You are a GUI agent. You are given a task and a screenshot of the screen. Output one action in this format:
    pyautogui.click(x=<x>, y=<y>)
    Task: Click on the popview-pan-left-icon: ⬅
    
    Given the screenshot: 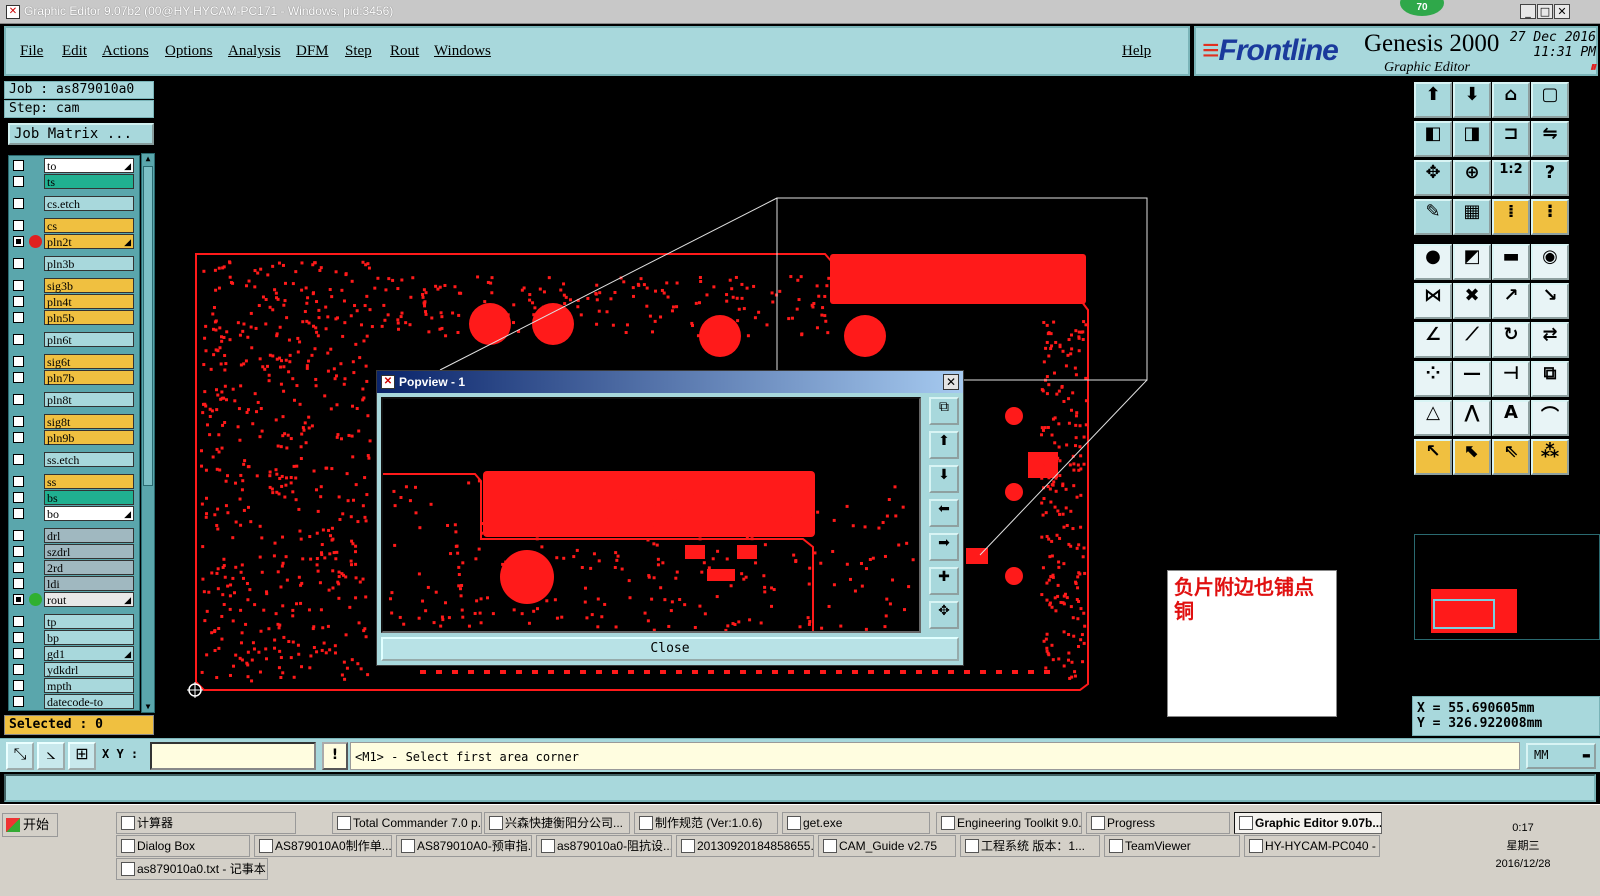 What is the action you would take?
    pyautogui.click(x=944, y=513)
    